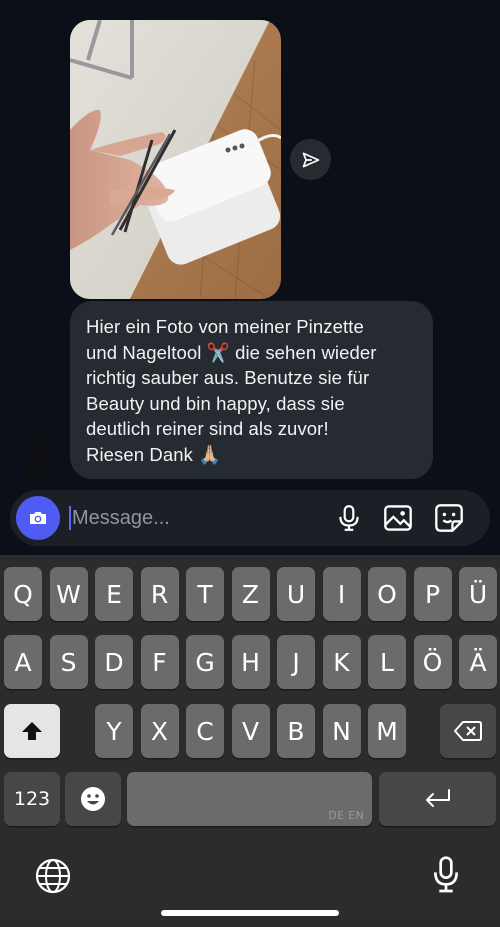  I want to click on camera-icon, so click(38, 518).